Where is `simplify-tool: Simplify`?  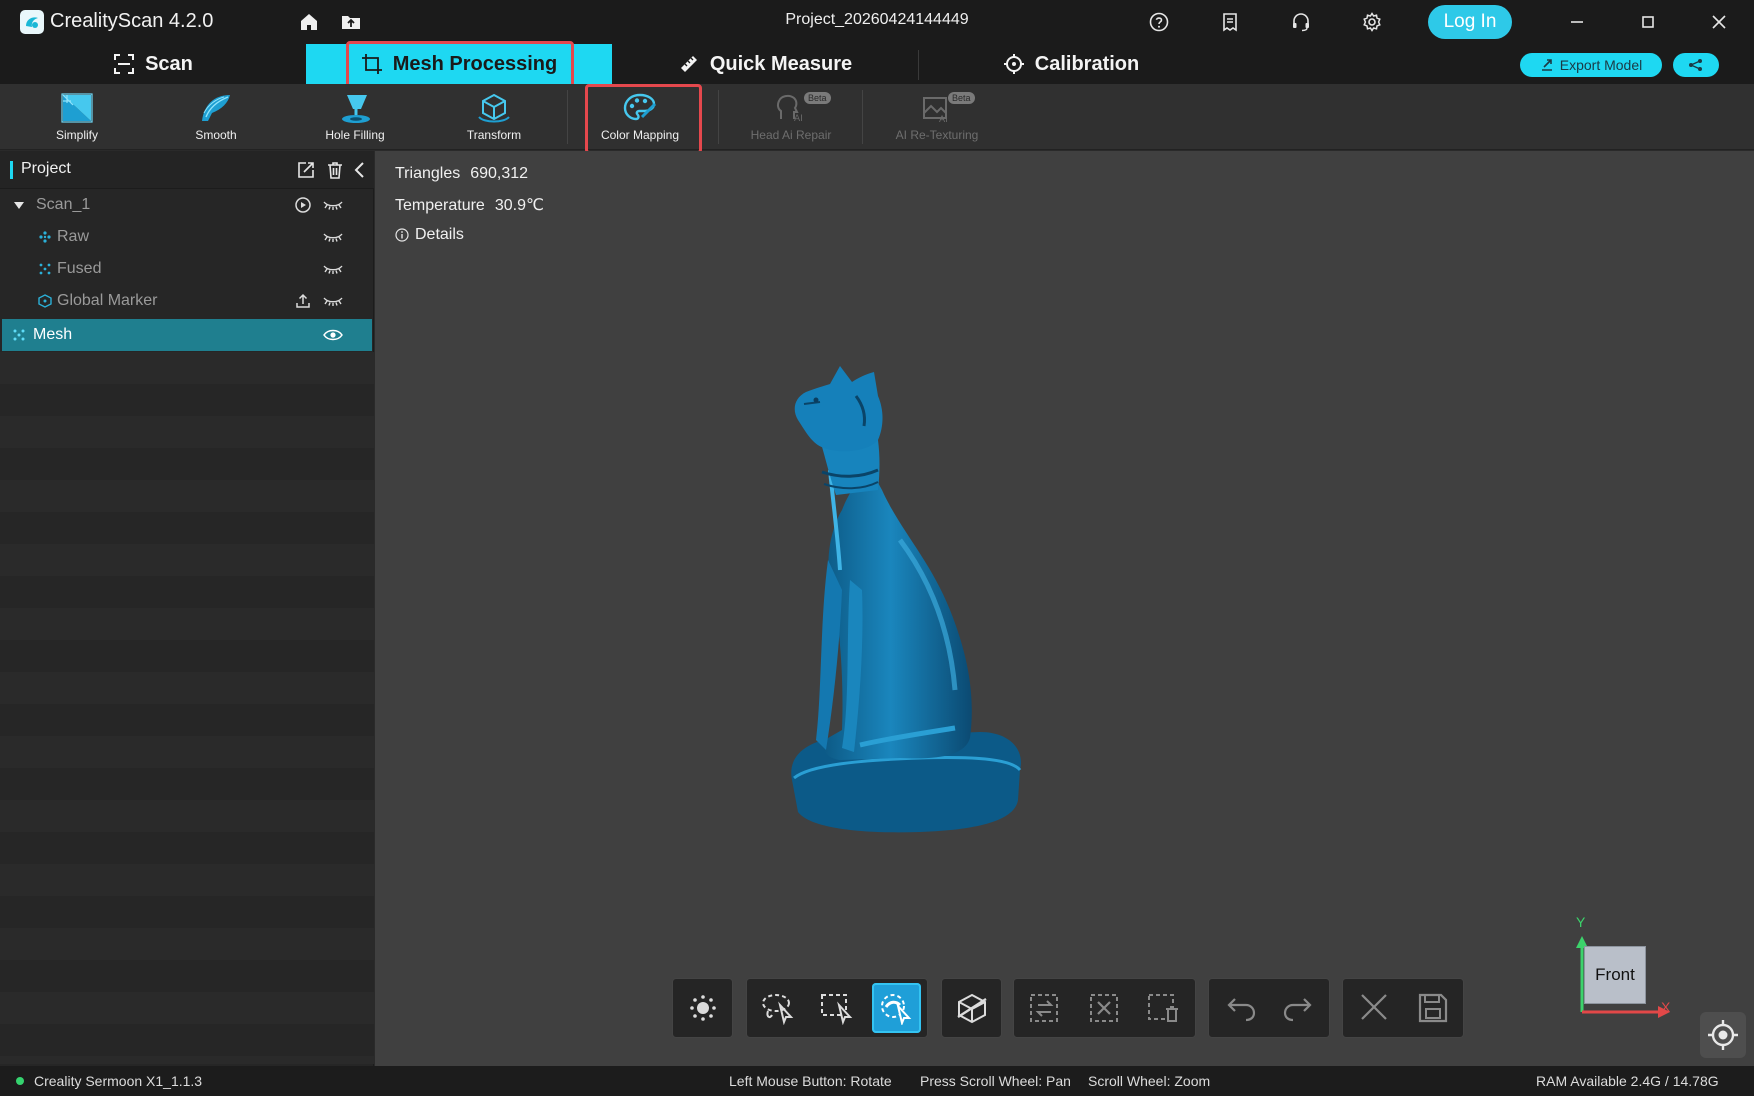
simplify-tool: Simplify is located at coordinates (77, 118).